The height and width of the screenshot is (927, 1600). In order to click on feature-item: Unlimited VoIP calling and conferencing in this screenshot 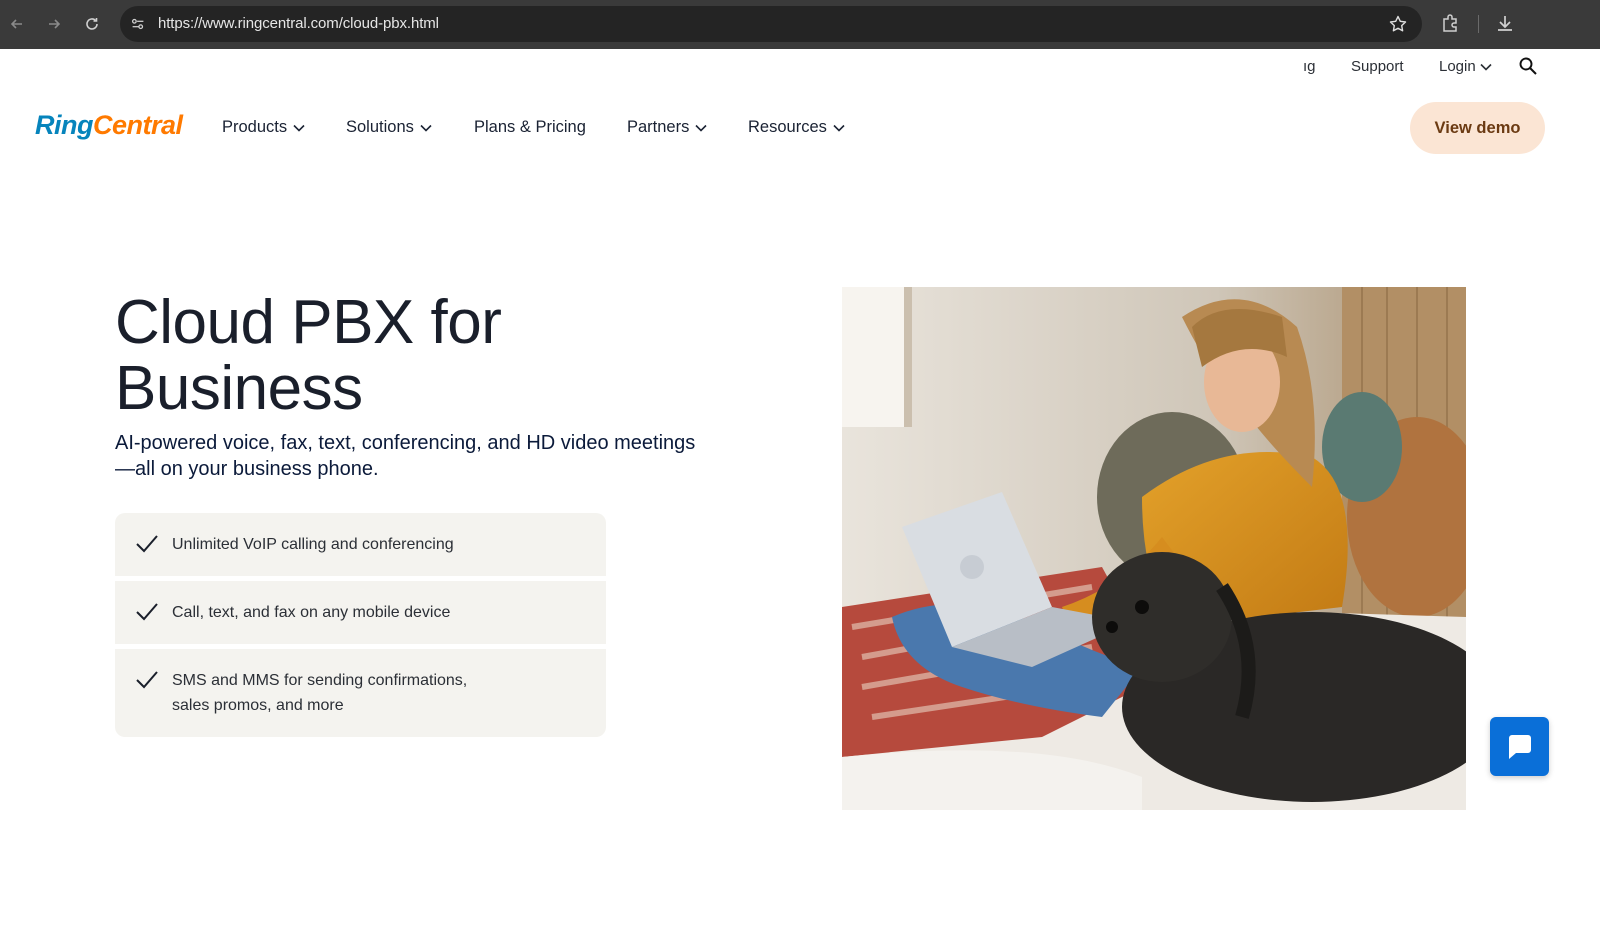, I will do `click(360, 544)`.